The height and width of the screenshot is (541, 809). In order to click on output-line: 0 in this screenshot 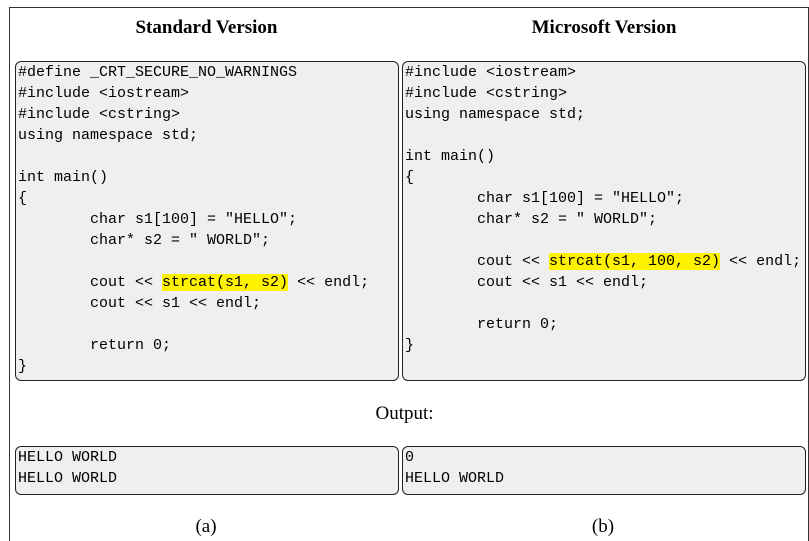, I will do `click(410, 457)`.